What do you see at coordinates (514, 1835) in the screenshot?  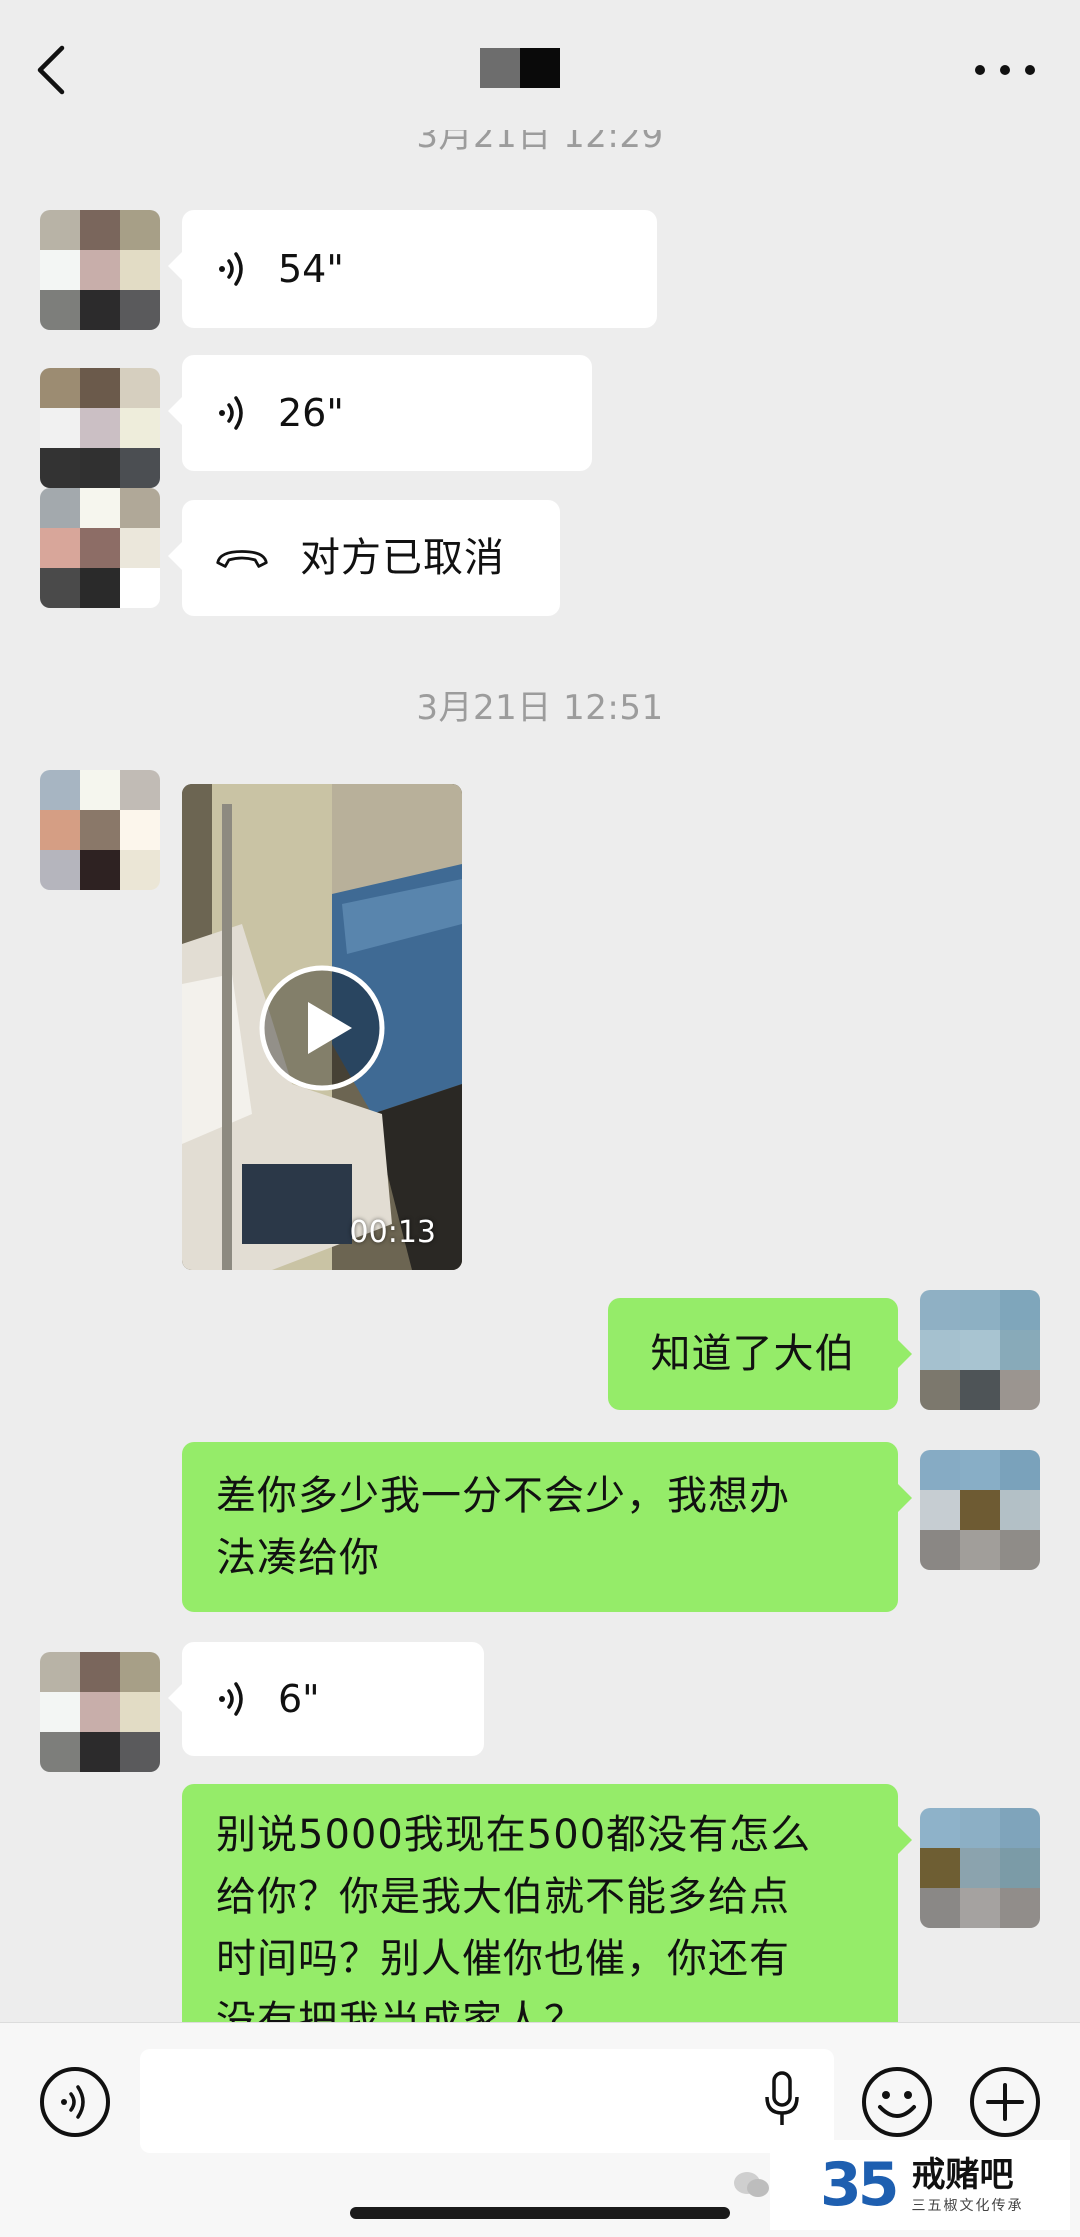 I see `message-text: 别说5000我现在500都没有怎么` at bounding box center [514, 1835].